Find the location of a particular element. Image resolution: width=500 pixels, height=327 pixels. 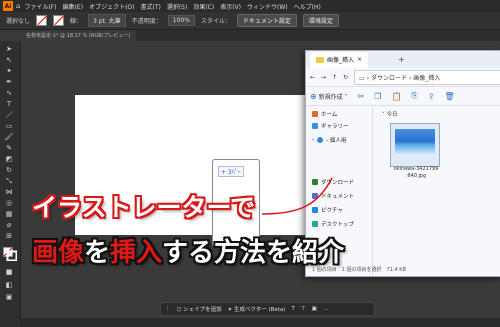

caption-line-1: イラストレーターで is located at coordinates (144, 207).